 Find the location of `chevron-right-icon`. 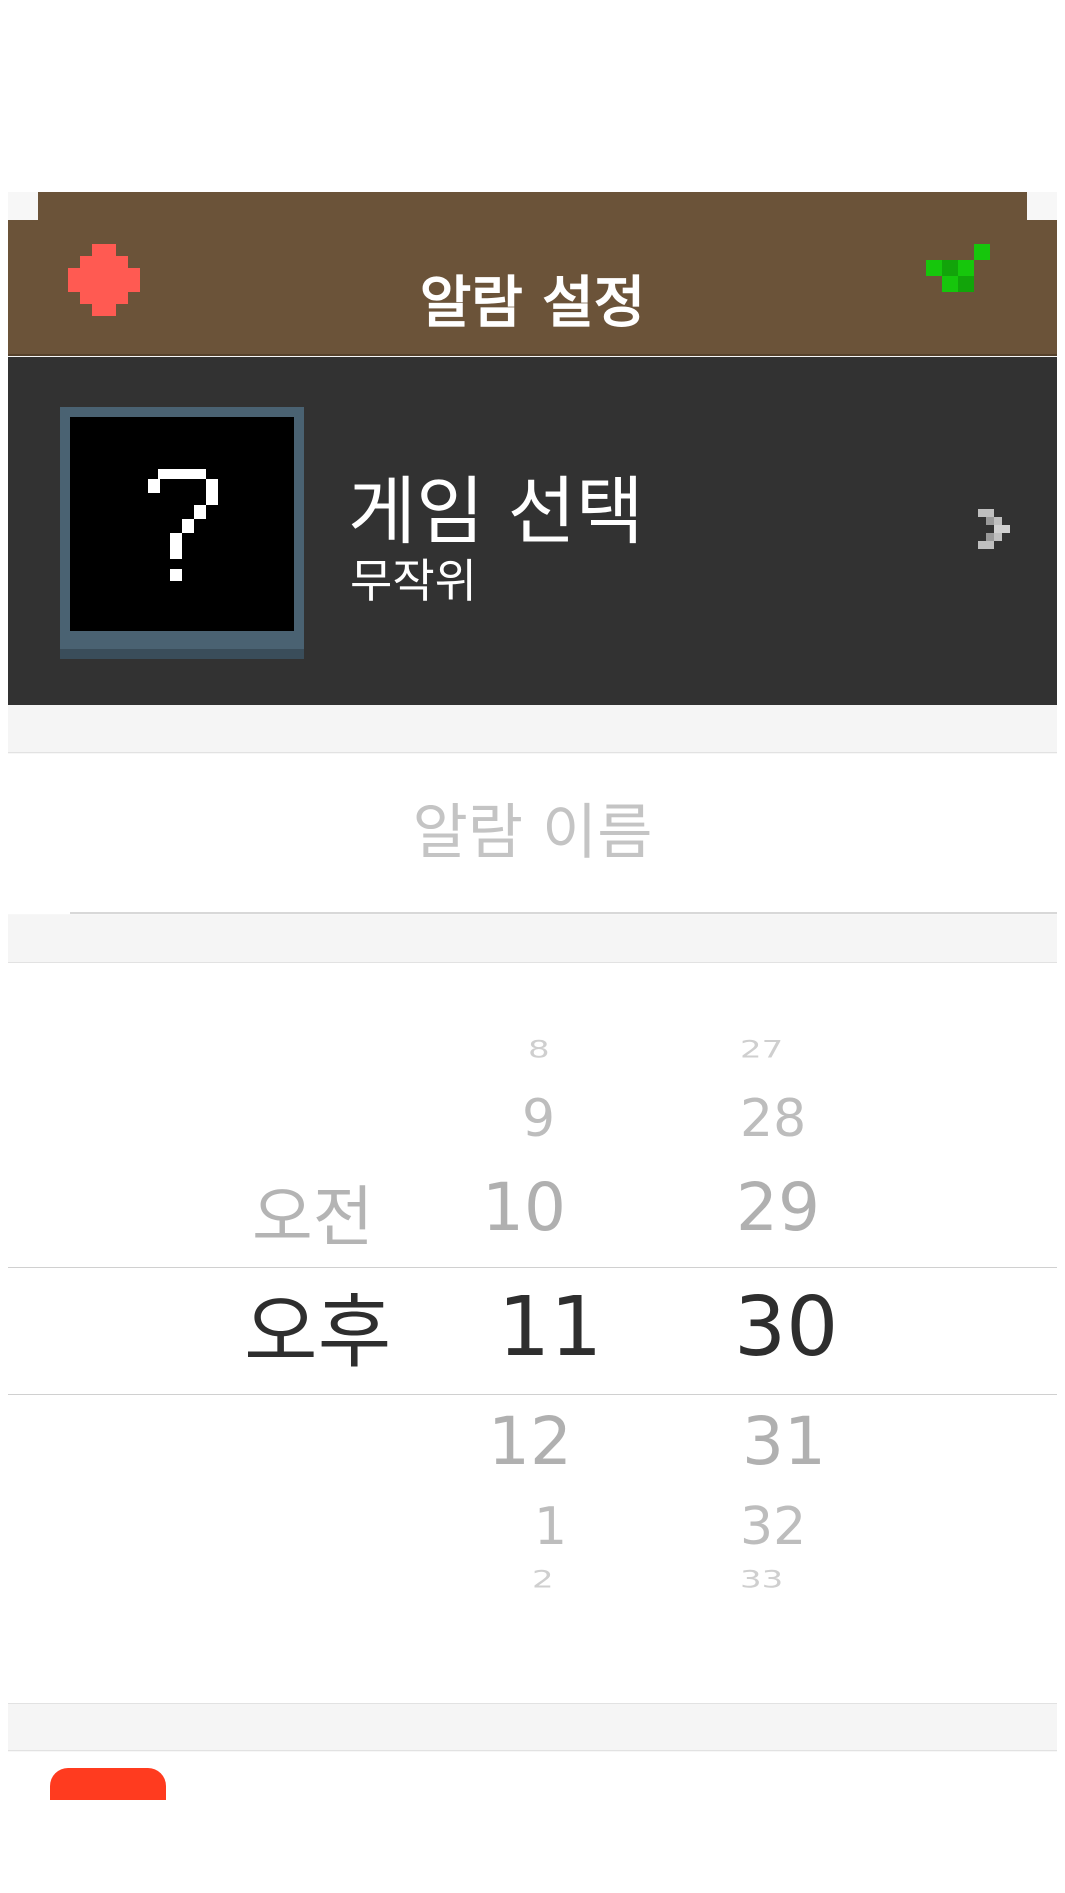

chevron-right-icon is located at coordinates (994, 529).